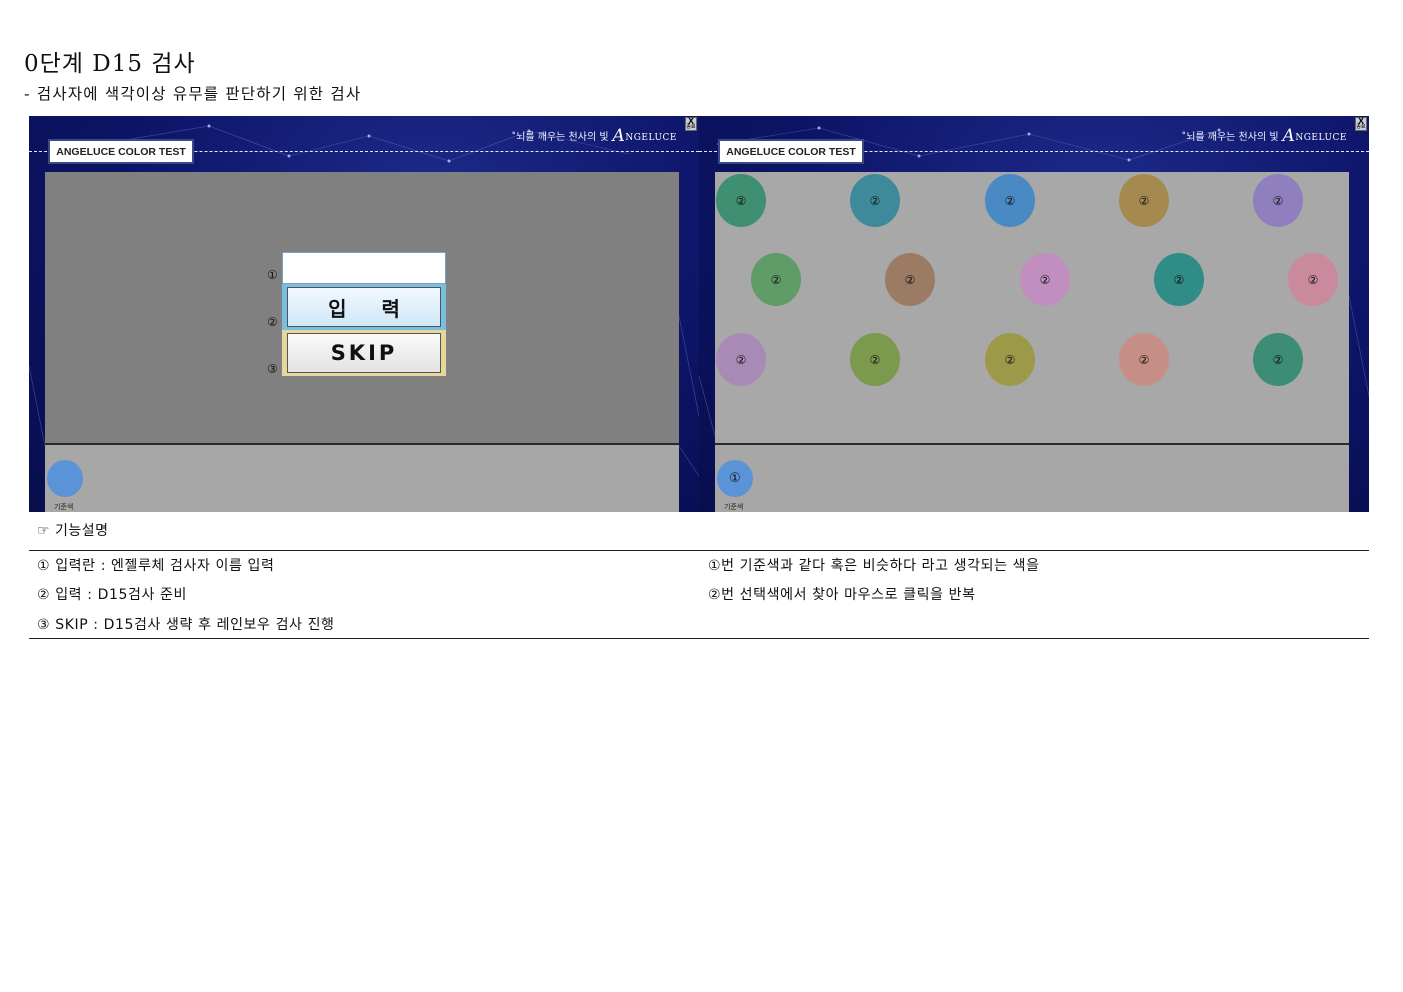 This screenshot has height=992, width=1403. What do you see at coordinates (110, 64) in the screenshot?
I see `page-title: 0단계 D15 검사` at bounding box center [110, 64].